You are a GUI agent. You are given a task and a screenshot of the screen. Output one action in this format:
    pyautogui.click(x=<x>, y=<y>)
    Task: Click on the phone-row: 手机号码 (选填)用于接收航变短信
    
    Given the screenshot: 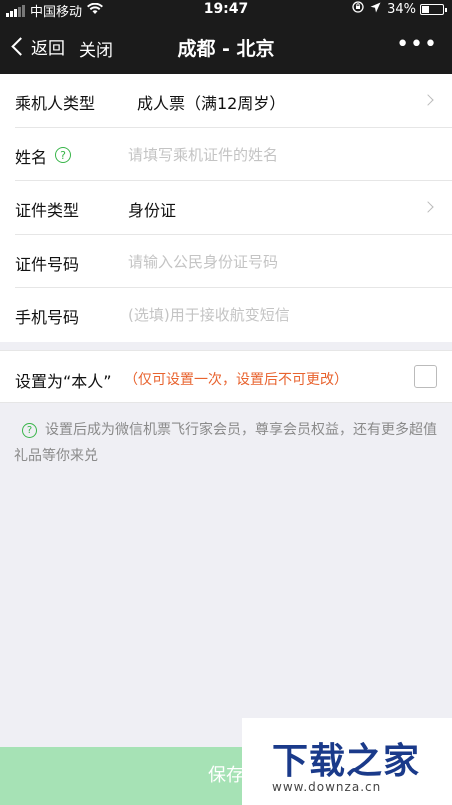 What is the action you would take?
    pyautogui.click(x=233, y=315)
    